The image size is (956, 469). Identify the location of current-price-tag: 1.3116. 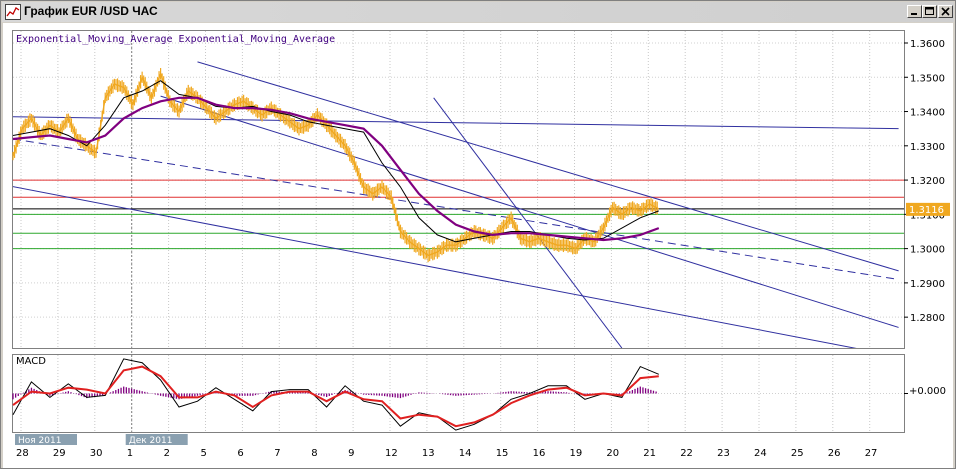
(928, 209).